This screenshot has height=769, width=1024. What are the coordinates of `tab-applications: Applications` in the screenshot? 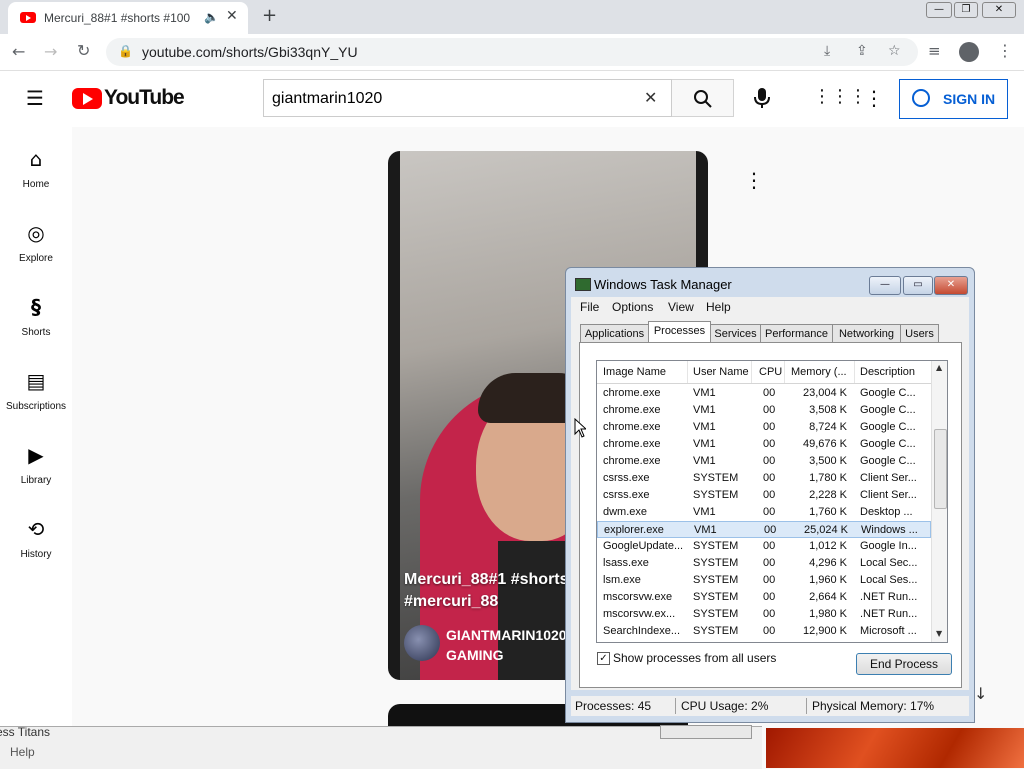 It's located at (614, 333).